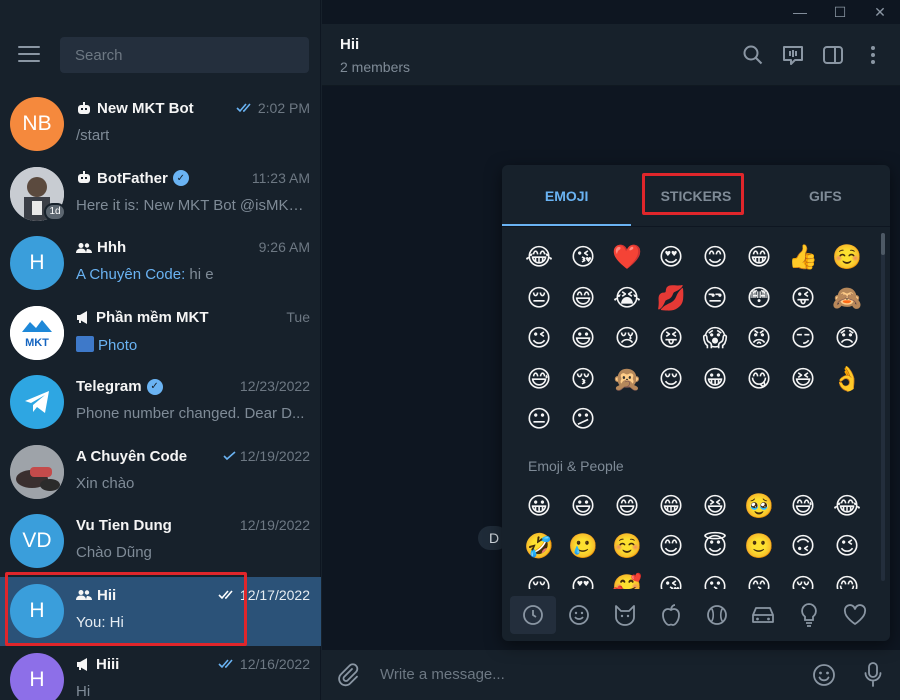 The height and width of the screenshot is (700, 900). What do you see at coordinates (583, 419) in the screenshot?
I see `emoji-item: 😕` at bounding box center [583, 419].